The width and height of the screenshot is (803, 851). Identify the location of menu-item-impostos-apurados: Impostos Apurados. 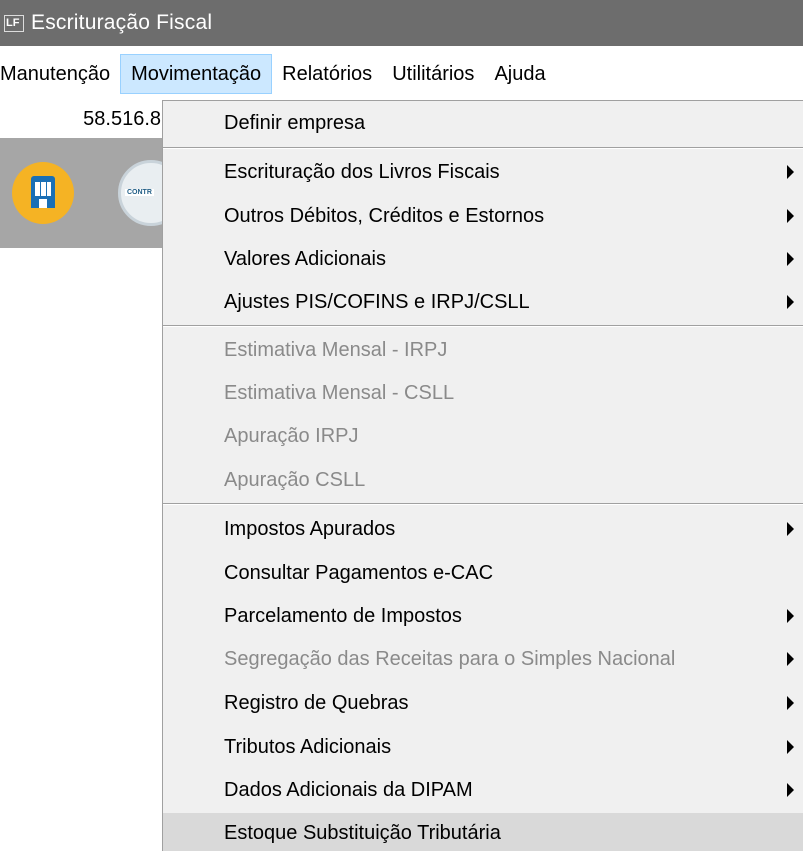
(483, 529).